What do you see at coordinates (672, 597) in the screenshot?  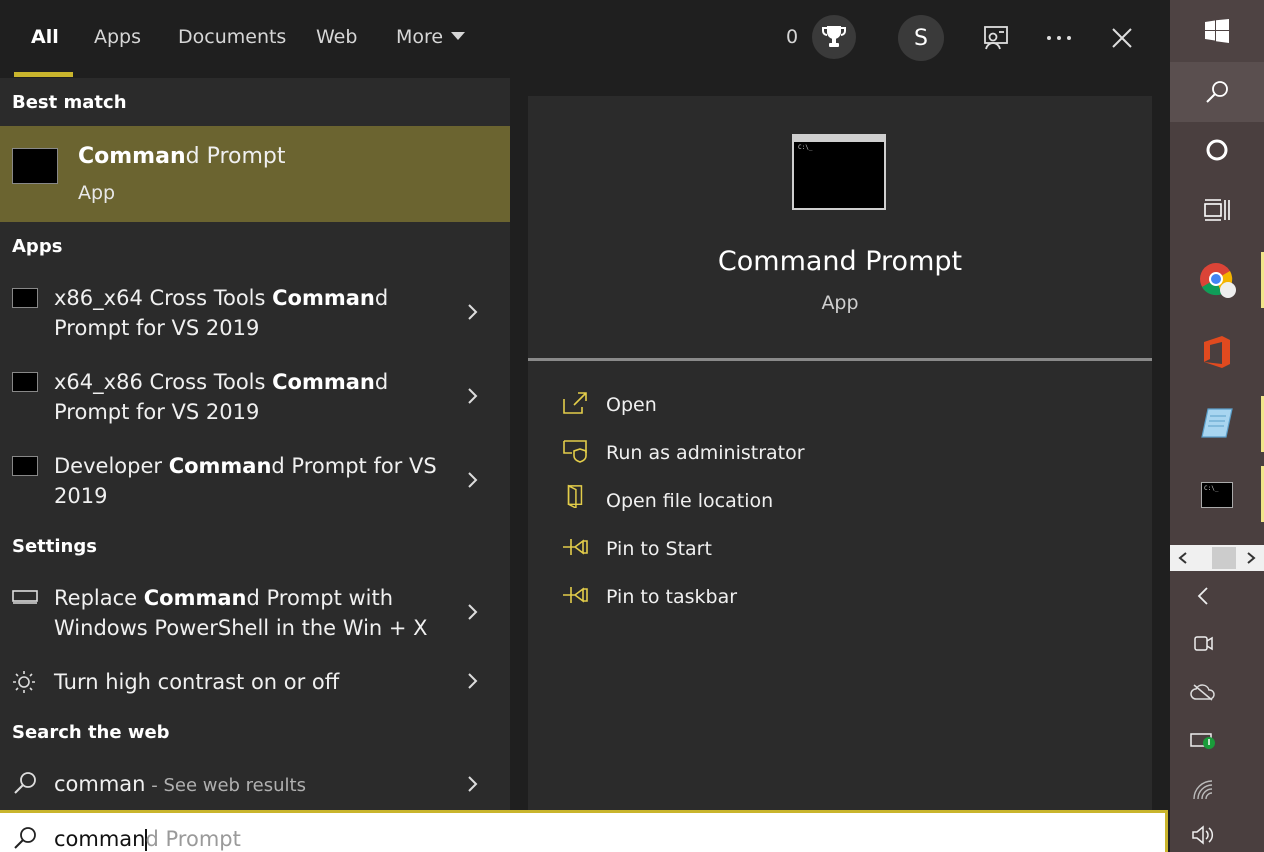 I see `action-pin-to-taskbar-label: Pin to taskbar` at bounding box center [672, 597].